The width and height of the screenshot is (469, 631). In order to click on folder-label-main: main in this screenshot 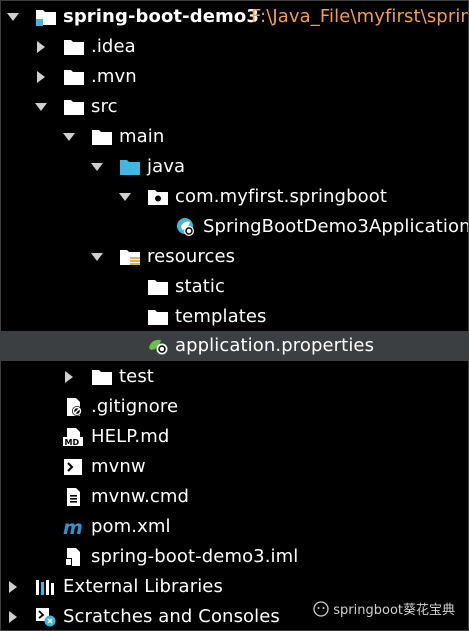, I will do `click(142, 136)`.